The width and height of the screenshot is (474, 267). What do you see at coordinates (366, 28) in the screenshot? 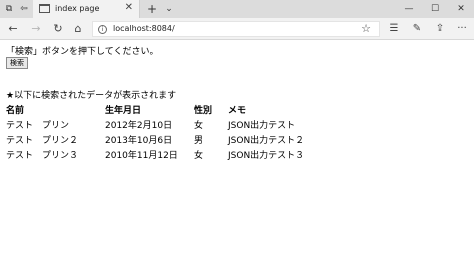
I see `favorite-star-icon: ☆` at bounding box center [366, 28].